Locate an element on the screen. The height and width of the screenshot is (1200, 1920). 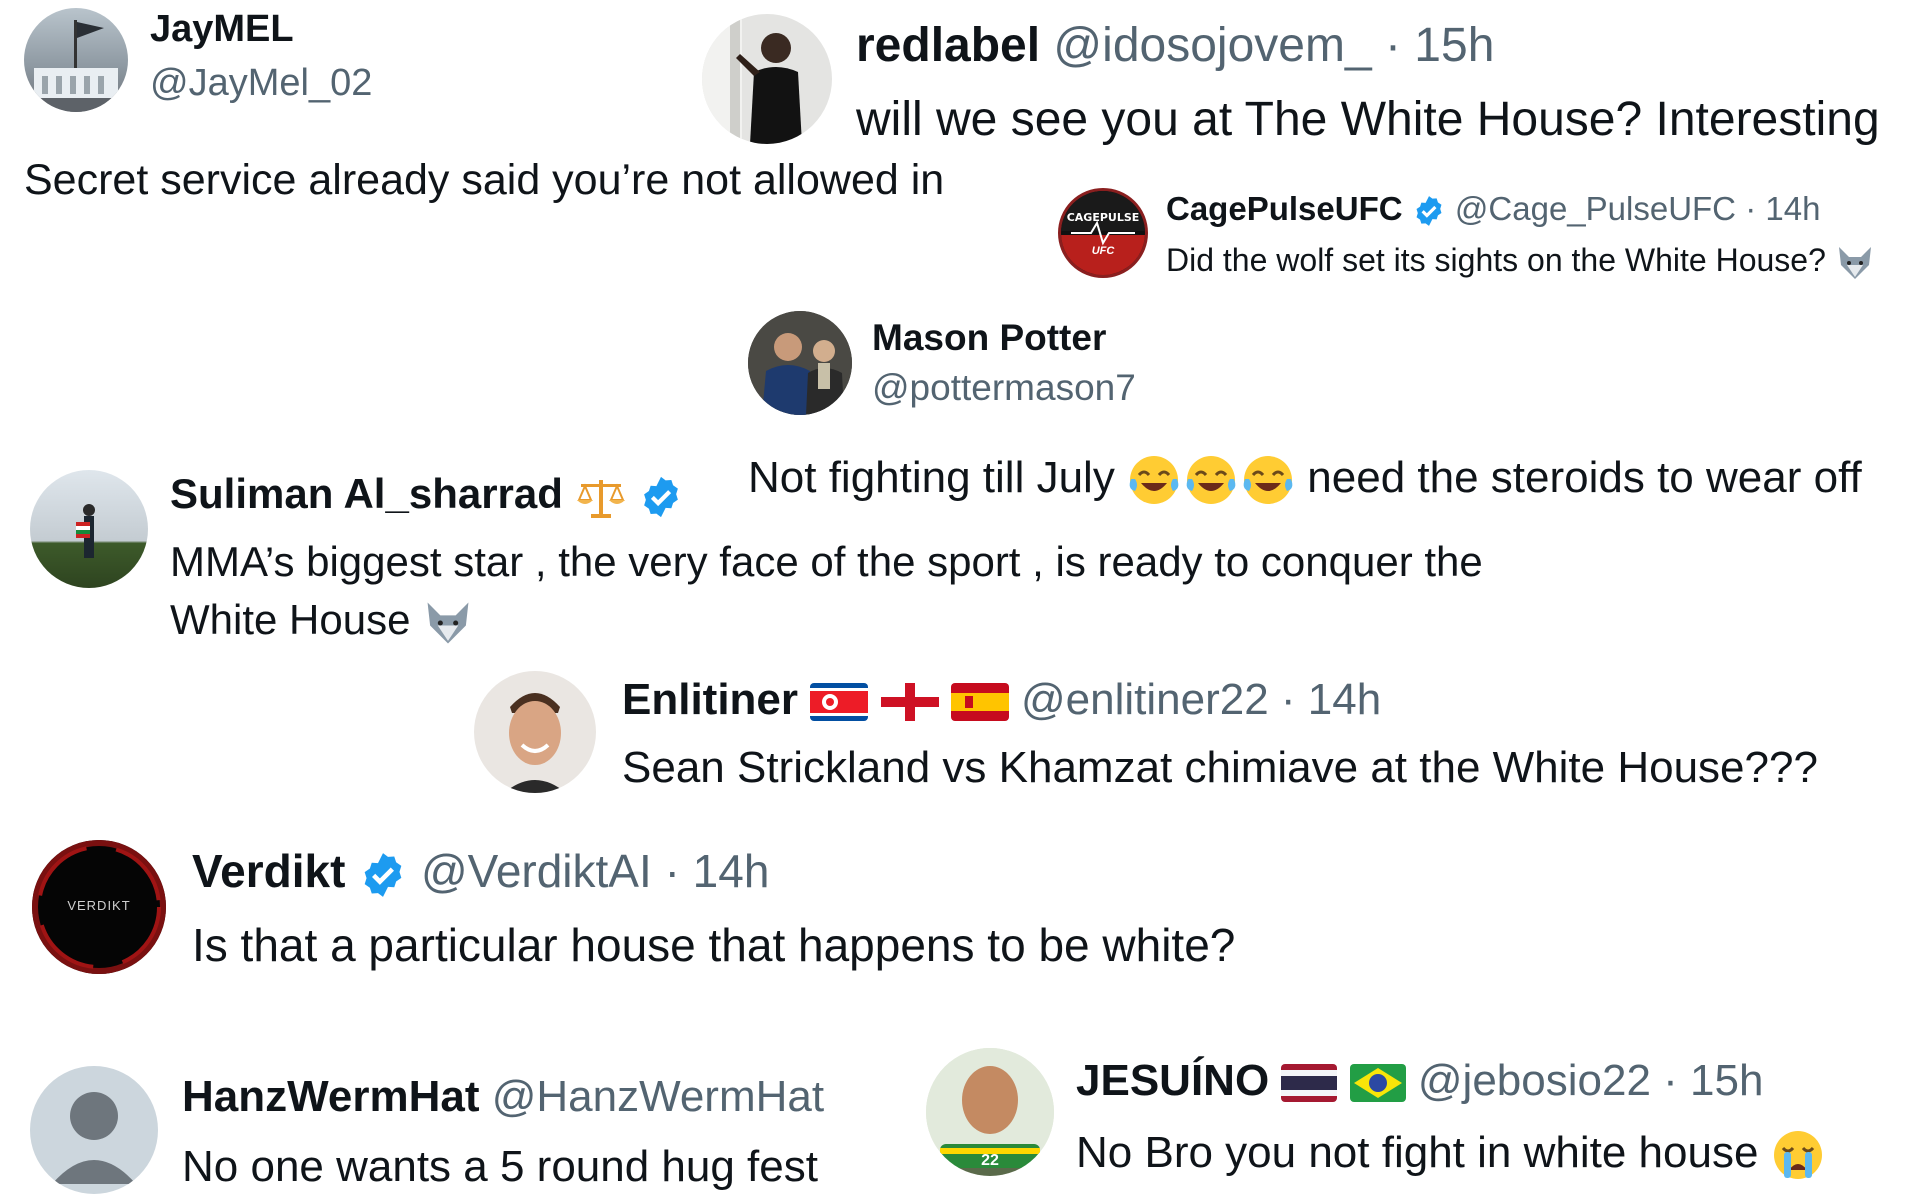
spain-flag-icon is located at coordinates (979, 702).